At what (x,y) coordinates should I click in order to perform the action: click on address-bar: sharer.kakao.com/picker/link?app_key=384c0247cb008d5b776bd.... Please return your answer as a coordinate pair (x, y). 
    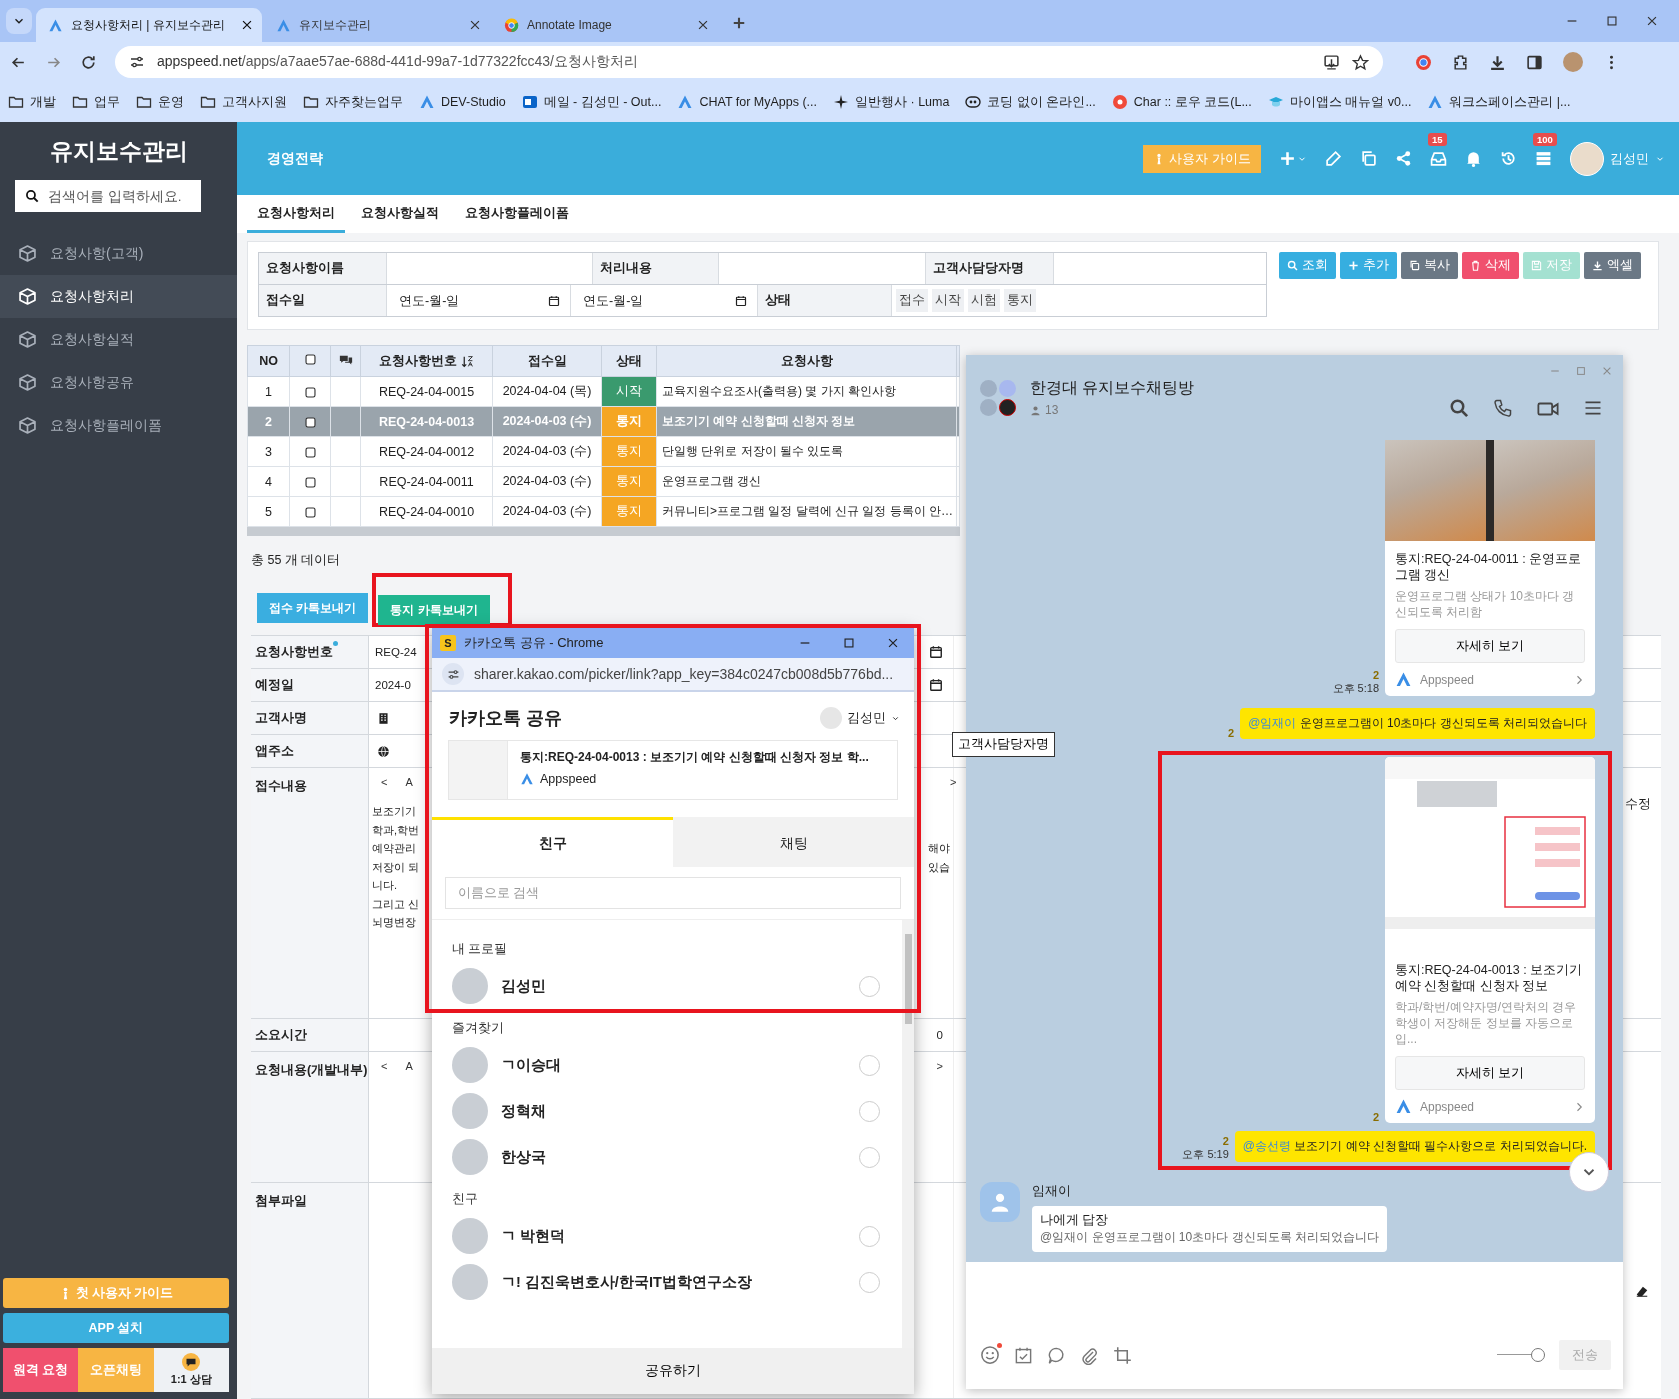
    Looking at the image, I should click on (673, 675).